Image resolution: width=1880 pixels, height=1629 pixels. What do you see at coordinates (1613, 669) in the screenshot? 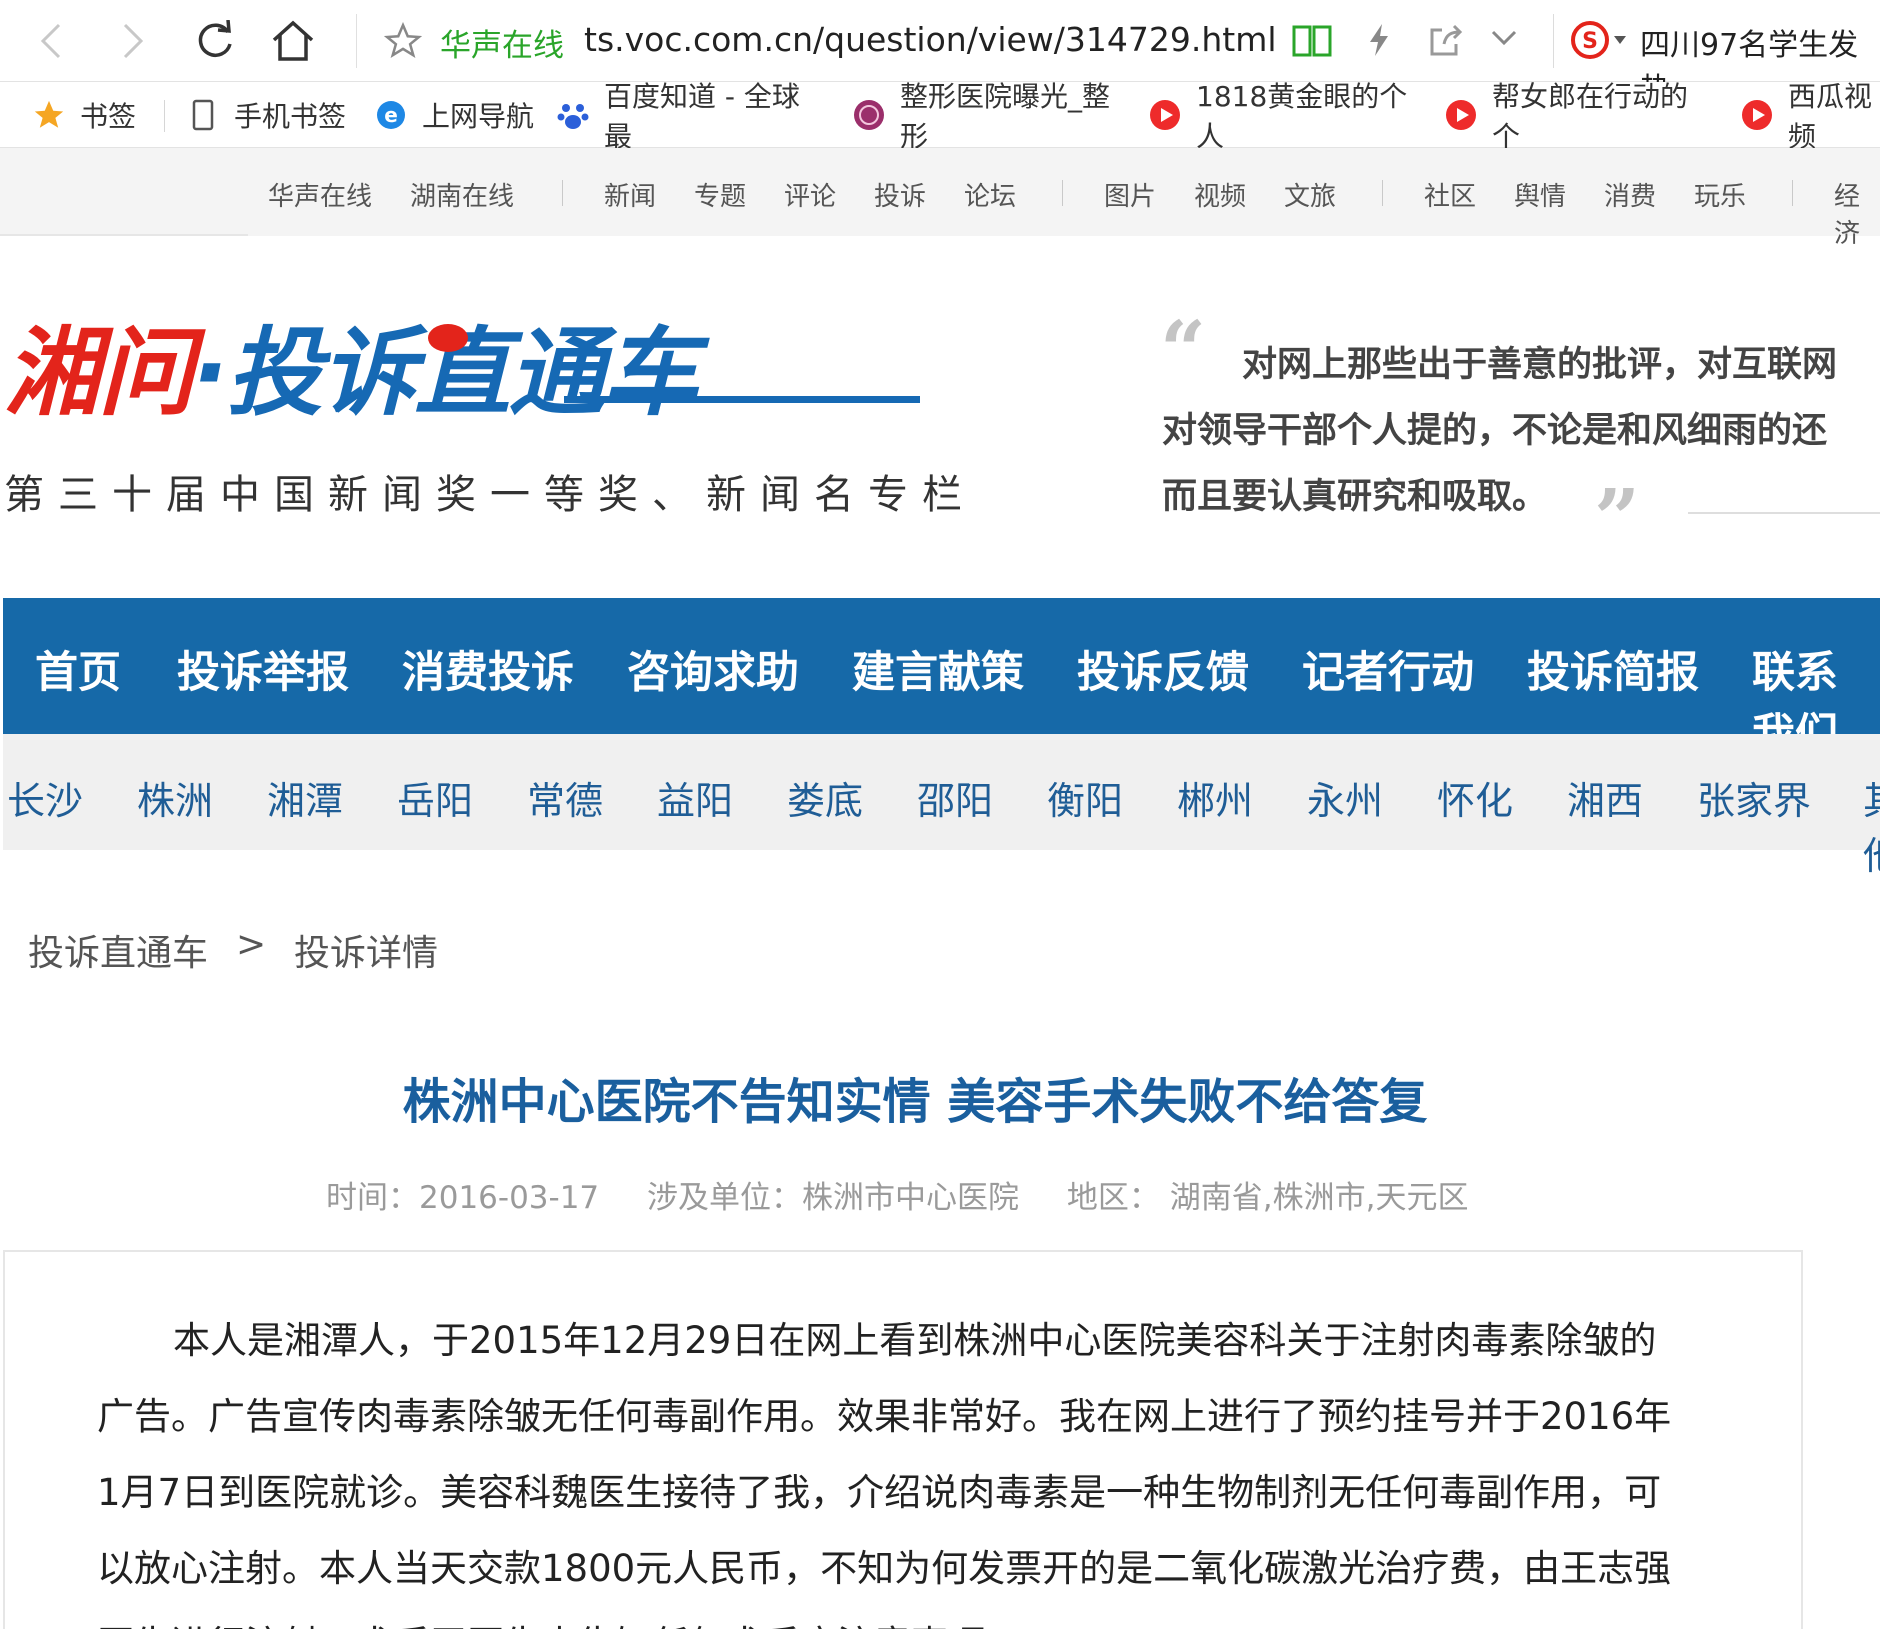
I see `main-nav-item: 投诉简报` at bounding box center [1613, 669].